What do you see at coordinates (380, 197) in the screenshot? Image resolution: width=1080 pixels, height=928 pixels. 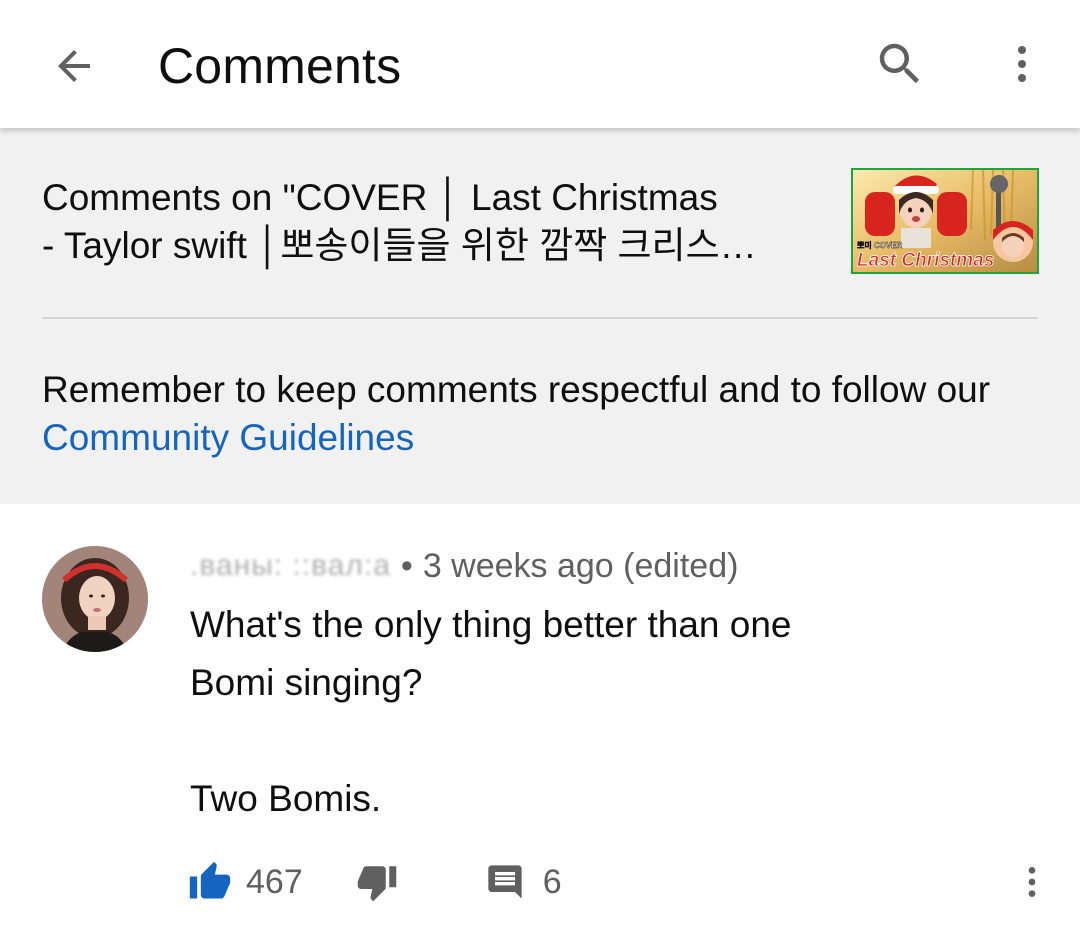 I see `video-title-line-1: Comments on "COVER │ Last Christmas` at bounding box center [380, 197].